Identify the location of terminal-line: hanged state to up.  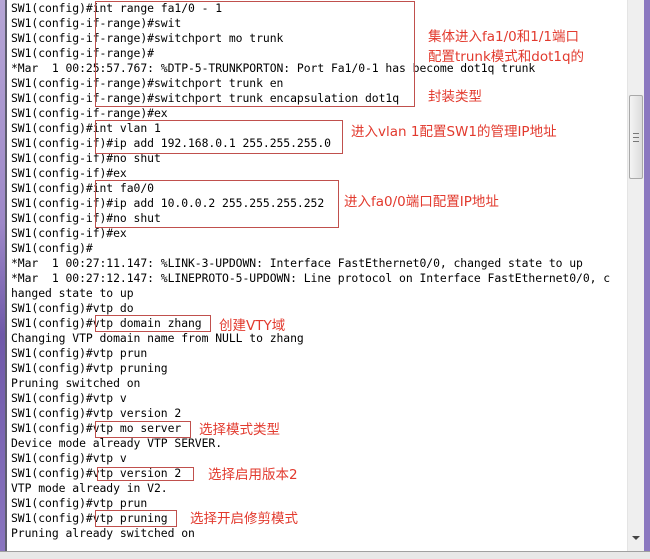
(72, 293).